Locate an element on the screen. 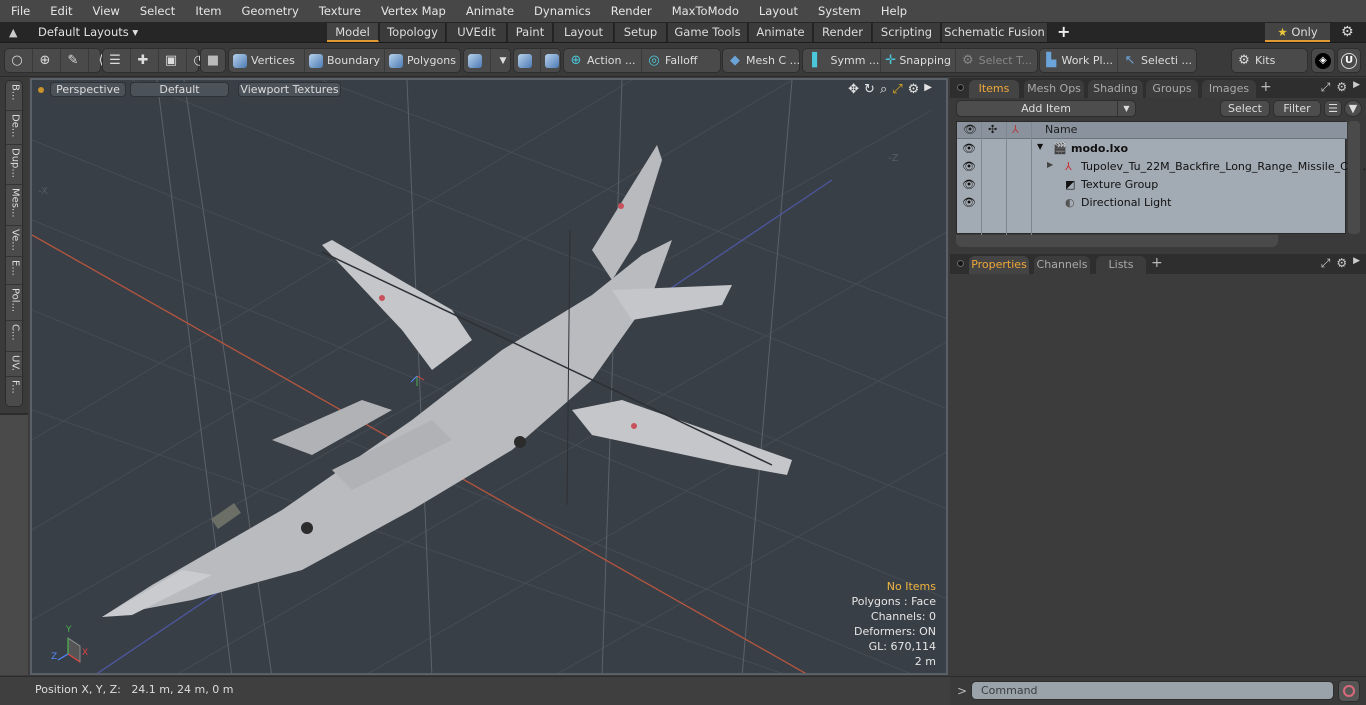 The width and height of the screenshot is (1366, 705). select-button: Select is located at coordinates (1245, 108).